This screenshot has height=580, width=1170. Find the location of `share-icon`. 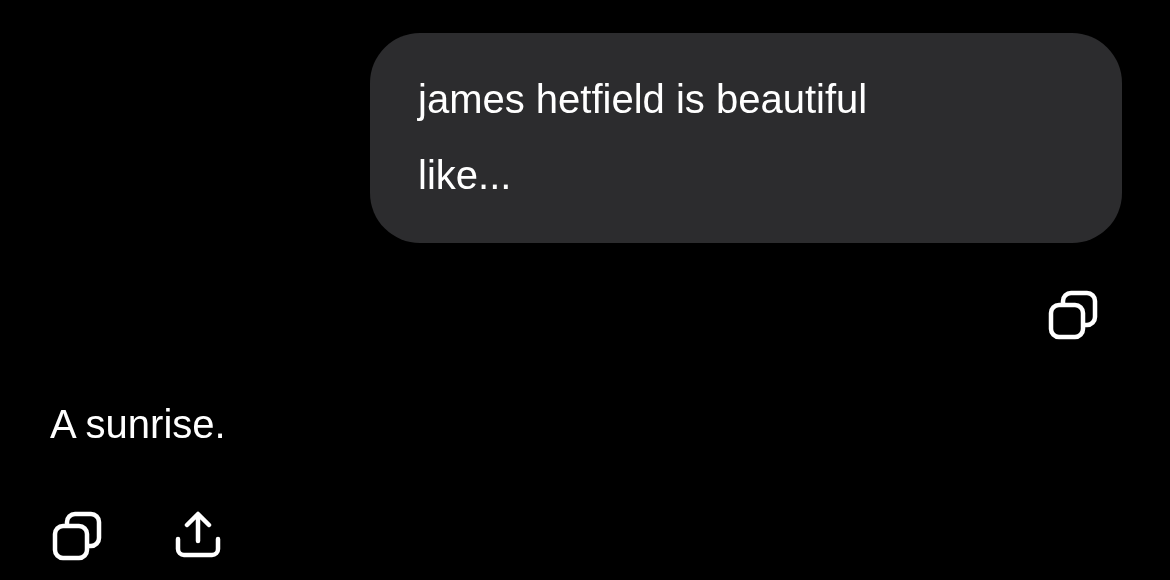

share-icon is located at coordinates (198, 535).